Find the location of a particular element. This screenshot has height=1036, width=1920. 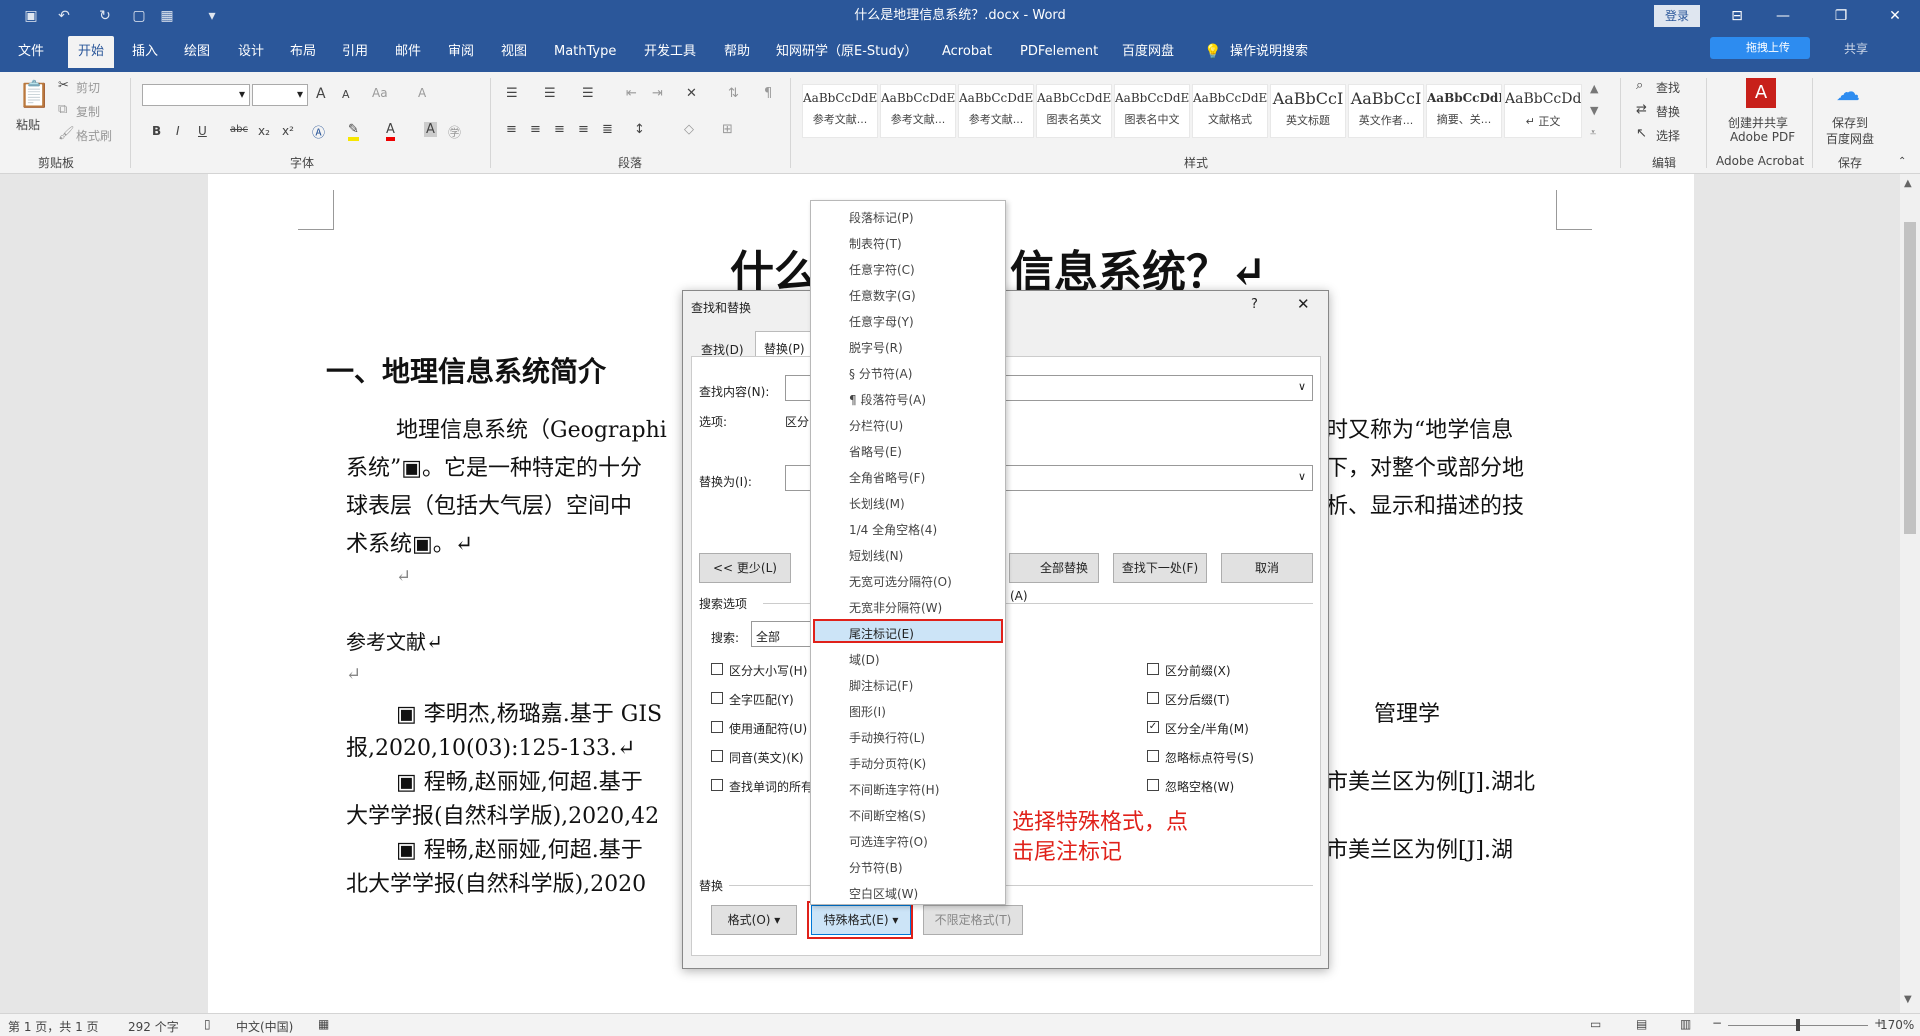

menu-item: 长划线(M) is located at coordinates (877, 503).